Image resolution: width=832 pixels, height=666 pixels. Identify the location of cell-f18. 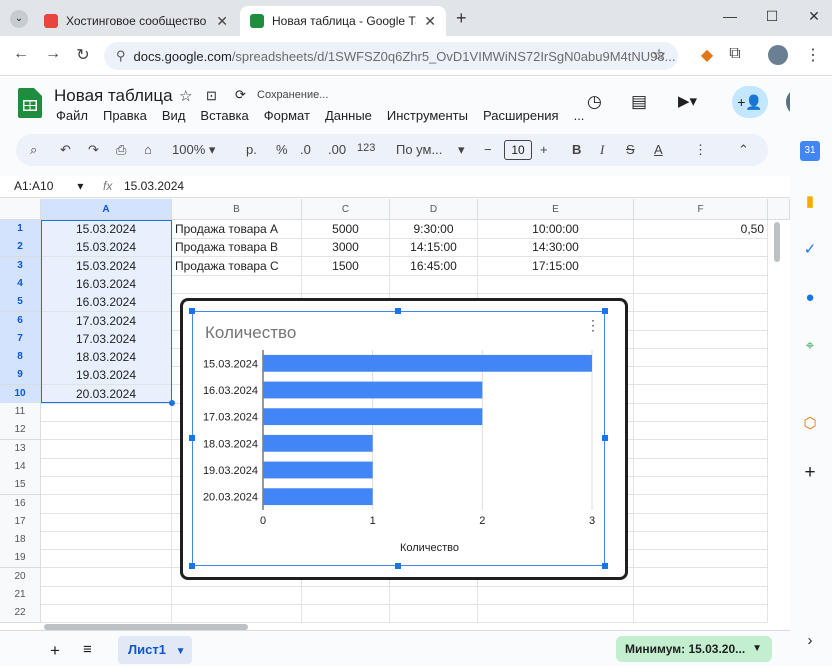
(701, 541).